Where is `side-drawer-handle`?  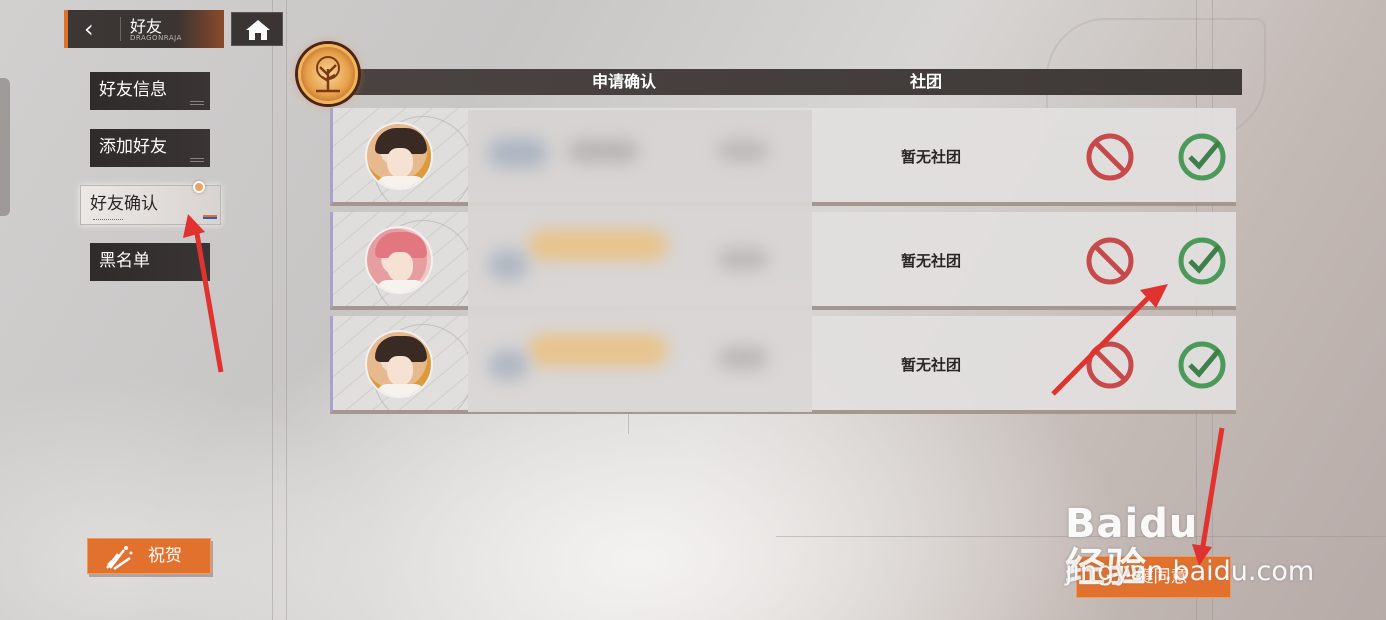
side-drawer-handle is located at coordinates (5, 147).